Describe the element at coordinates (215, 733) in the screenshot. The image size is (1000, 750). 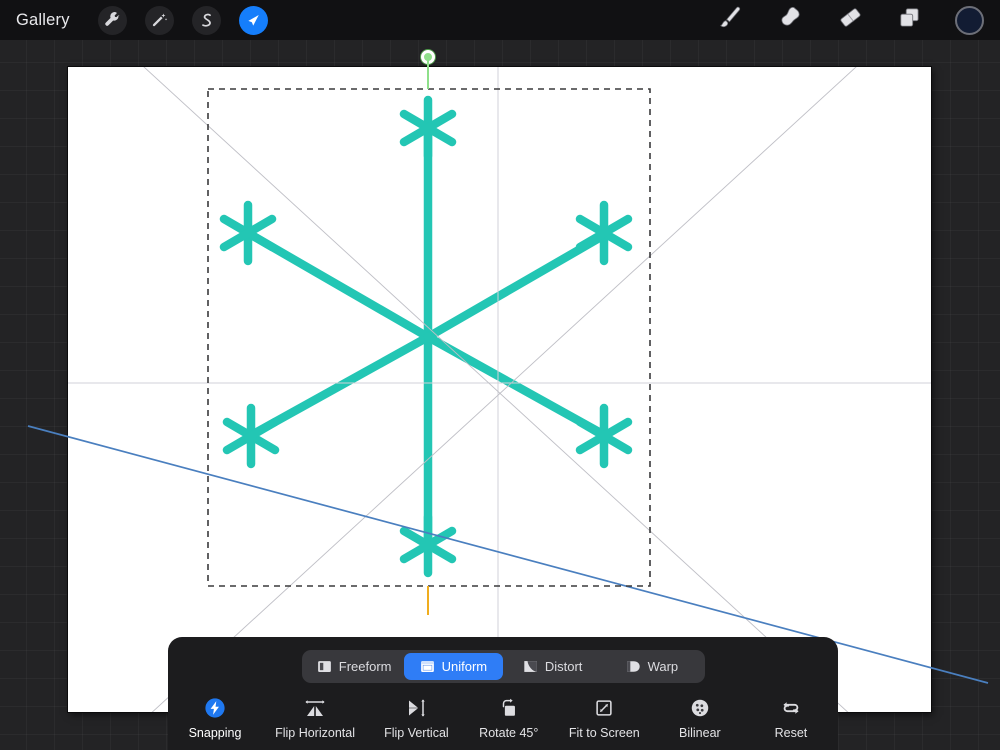
I see `snapping-label: Snapping` at that location.